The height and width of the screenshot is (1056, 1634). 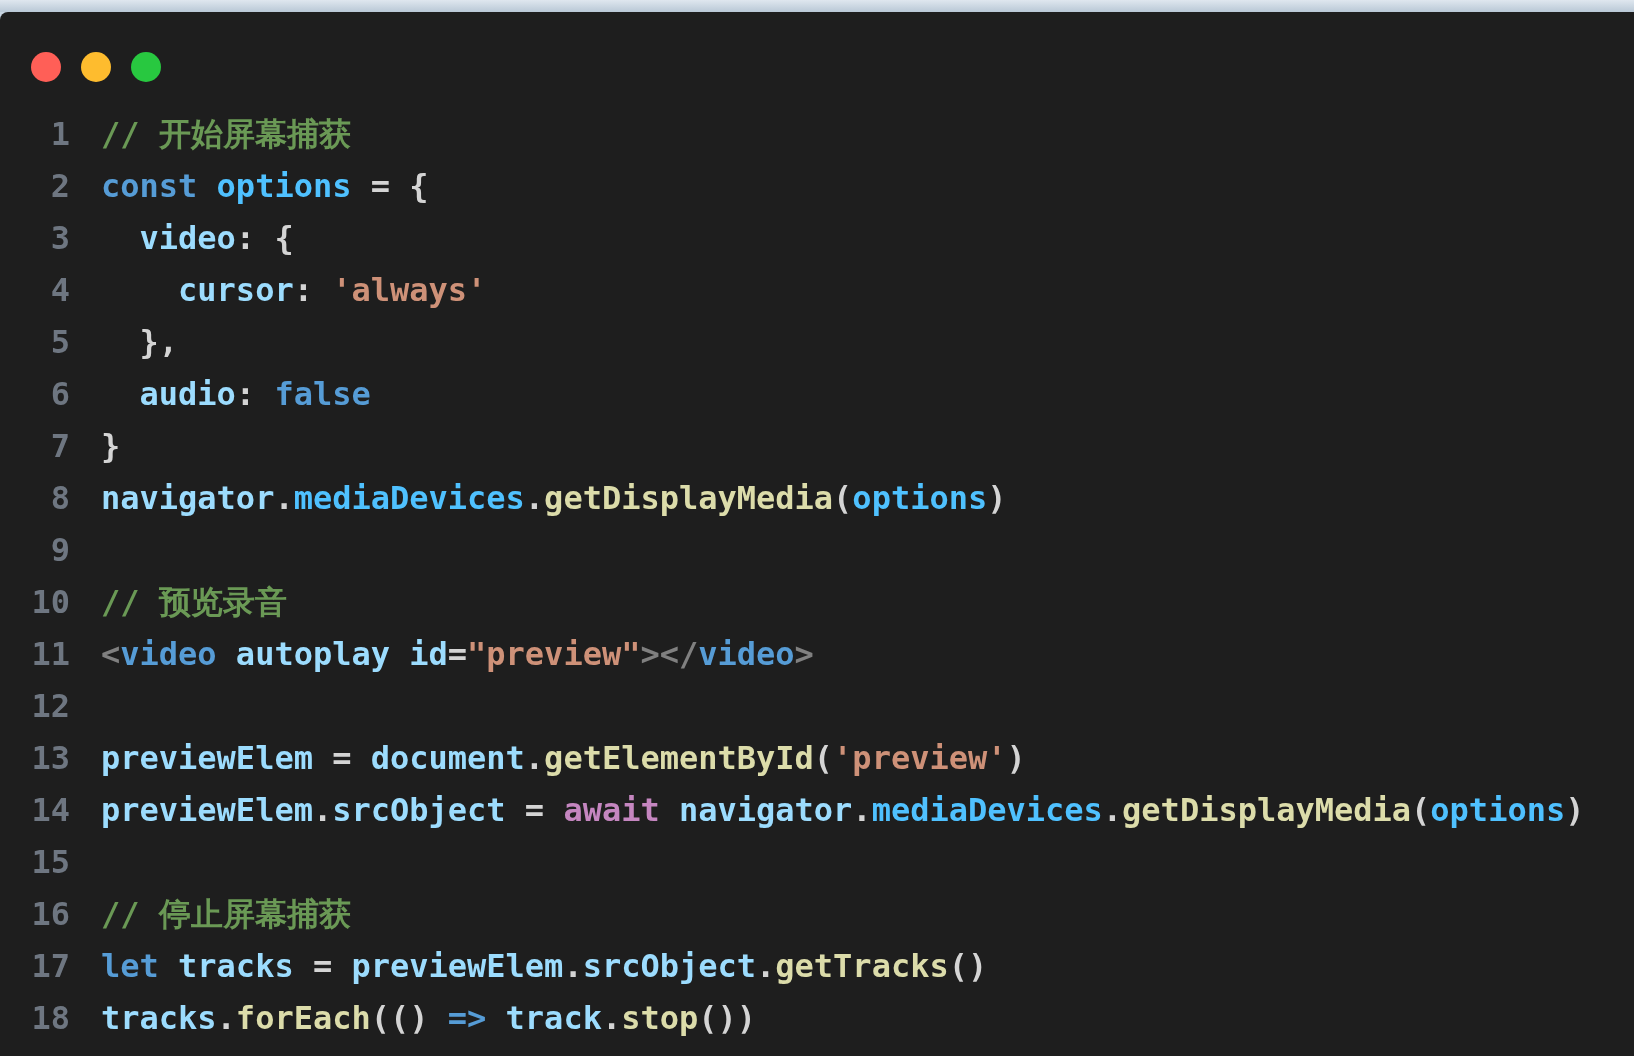 I want to click on line-number: 9, so click(x=59, y=550).